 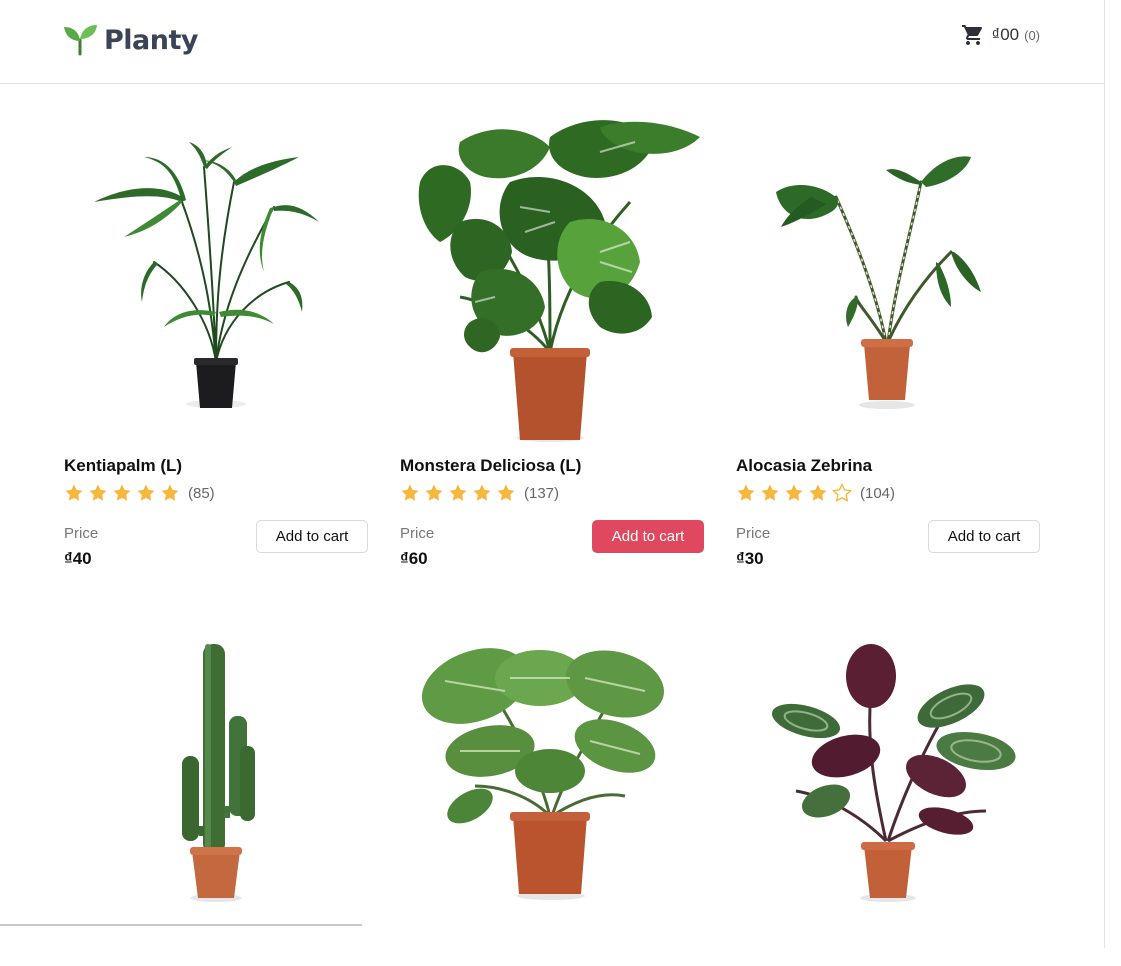 I want to click on monstera-image, so click(x=552, y=277).